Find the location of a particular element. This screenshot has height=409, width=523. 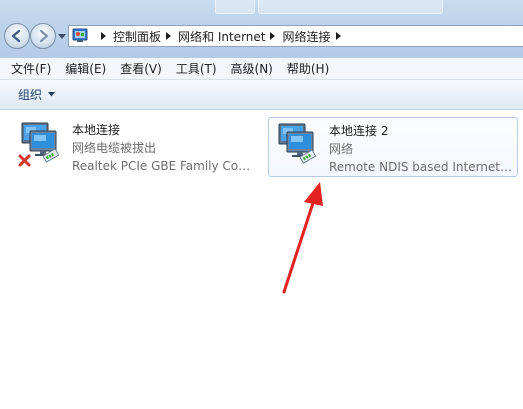

back-arrow-icon is located at coordinates (16, 36).